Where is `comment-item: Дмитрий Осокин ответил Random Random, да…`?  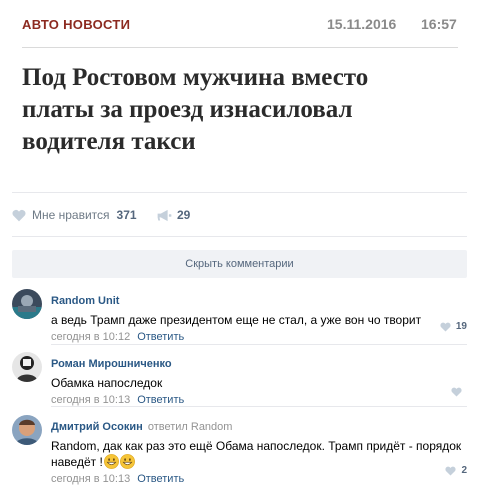
comment-item: Дмитрий Осокин ответил Random Random, да… is located at coordinates (242, 450).